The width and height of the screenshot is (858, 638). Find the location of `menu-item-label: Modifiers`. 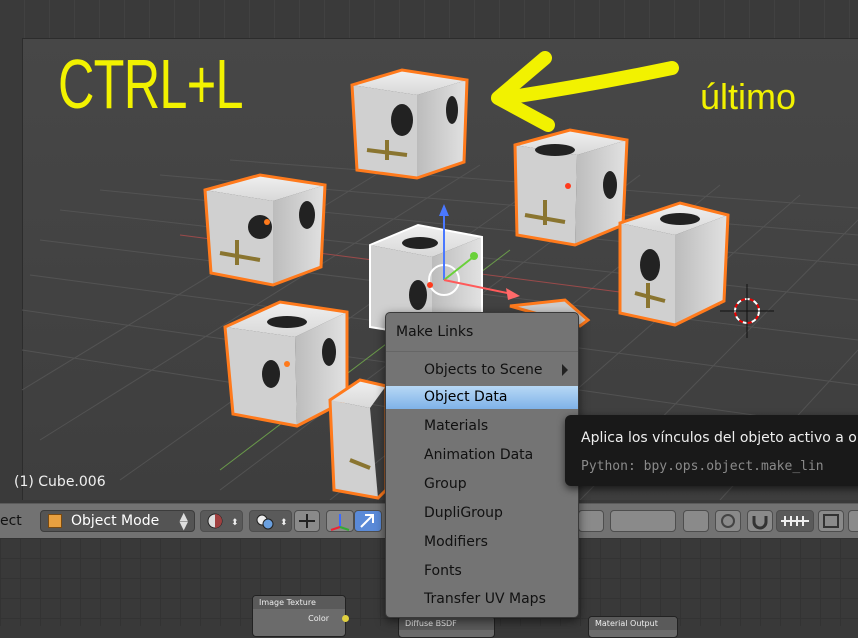

menu-item-label: Modifiers is located at coordinates (456, 542).